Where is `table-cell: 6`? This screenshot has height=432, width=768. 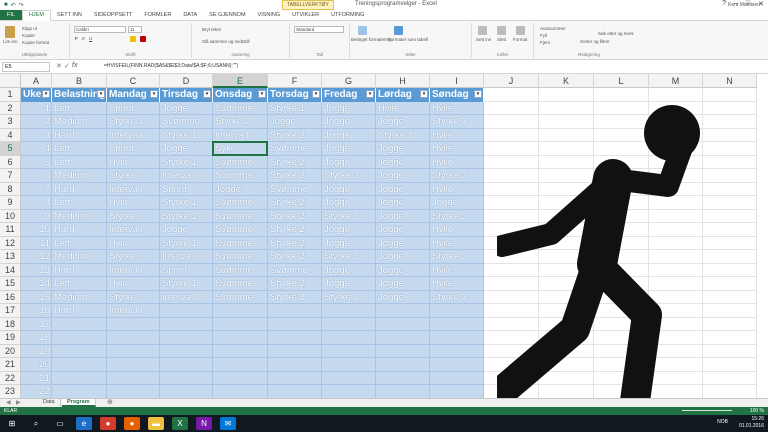 table-cell: 6 is located at coordinates (36, 176).